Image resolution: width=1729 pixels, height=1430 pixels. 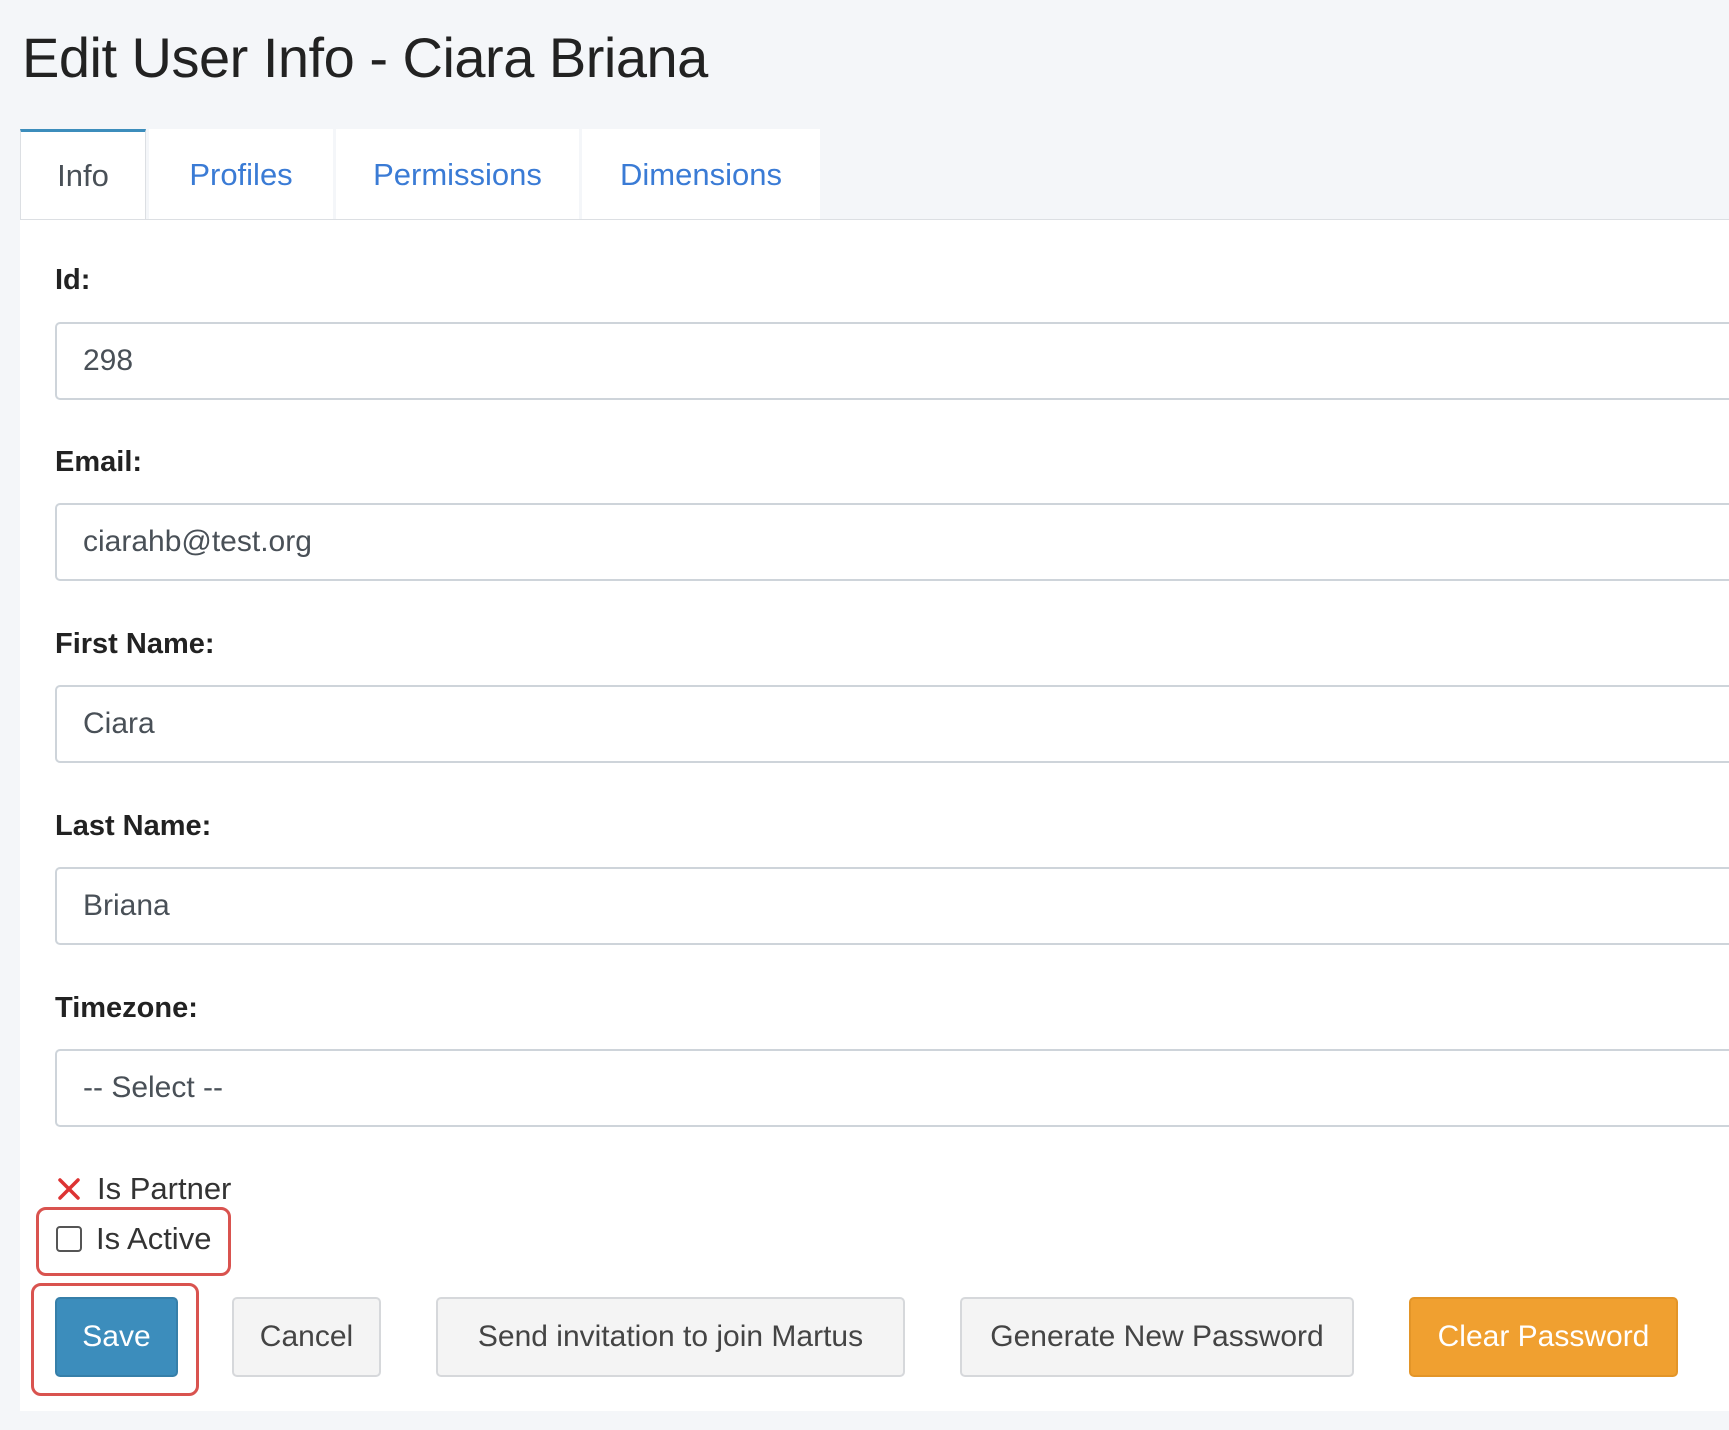 What do you see at coordinates (365, 57) in the screenshot?
I see `page-title: Edit User Info - Ciara Briana` at bounding box center [365, 57].